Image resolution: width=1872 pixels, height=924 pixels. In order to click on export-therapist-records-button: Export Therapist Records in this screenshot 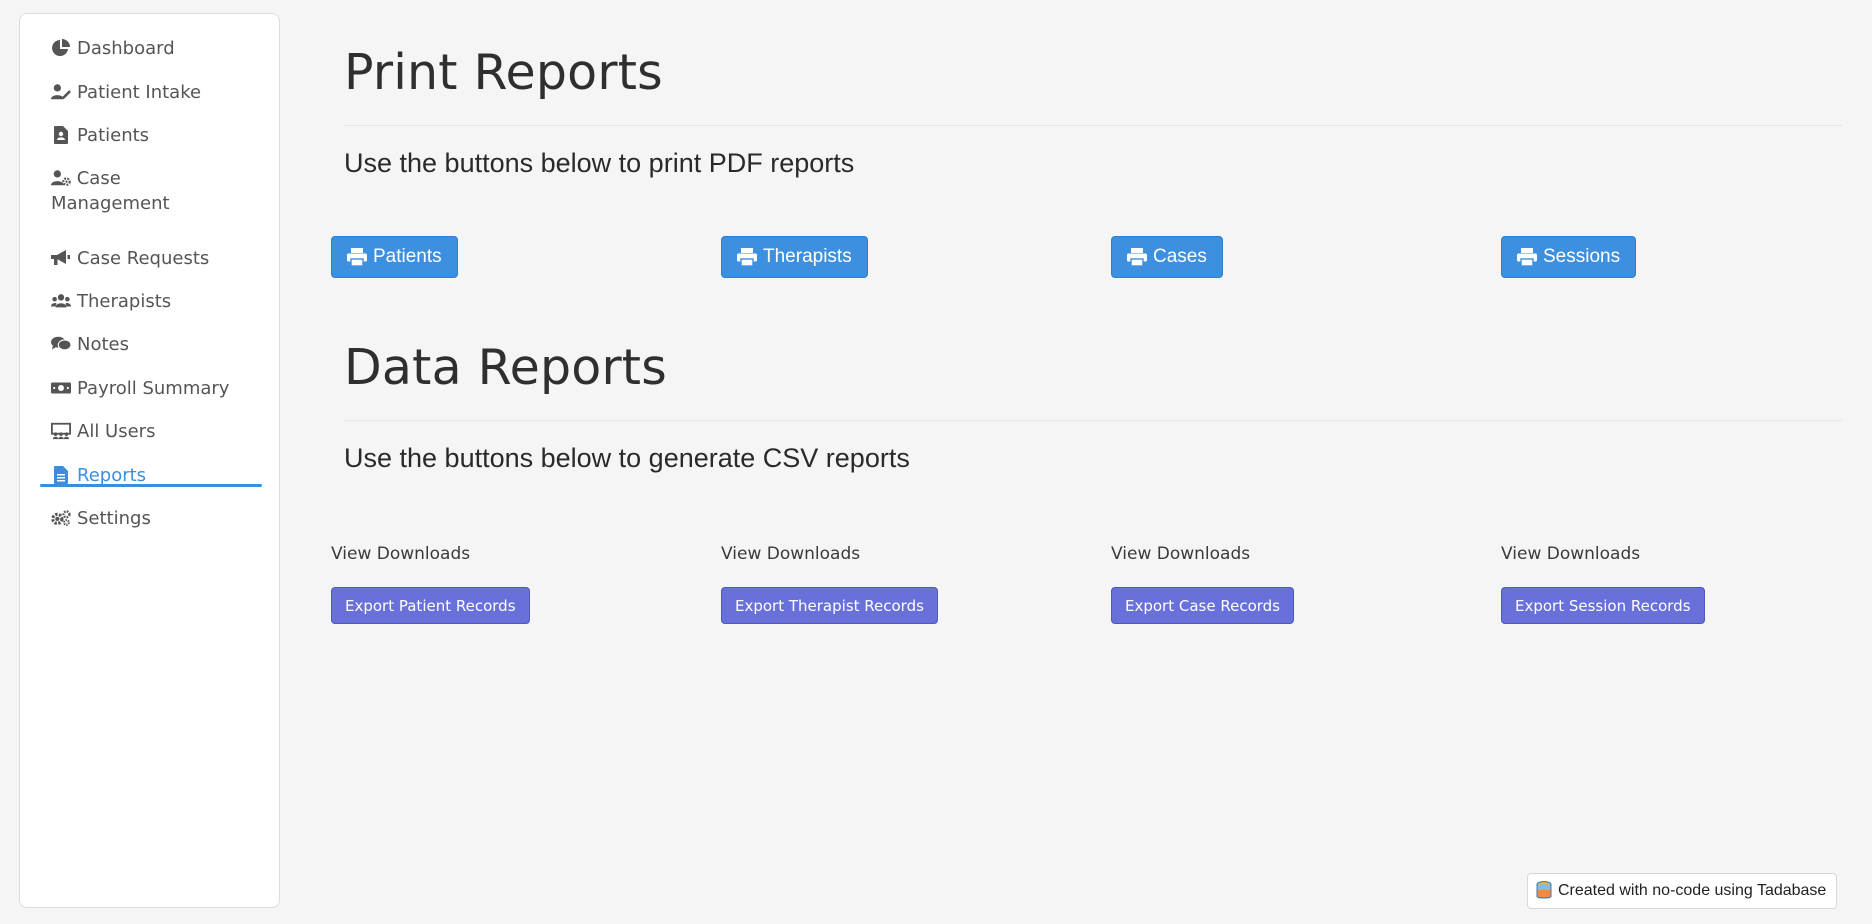, I will do `click(829, 605)`.